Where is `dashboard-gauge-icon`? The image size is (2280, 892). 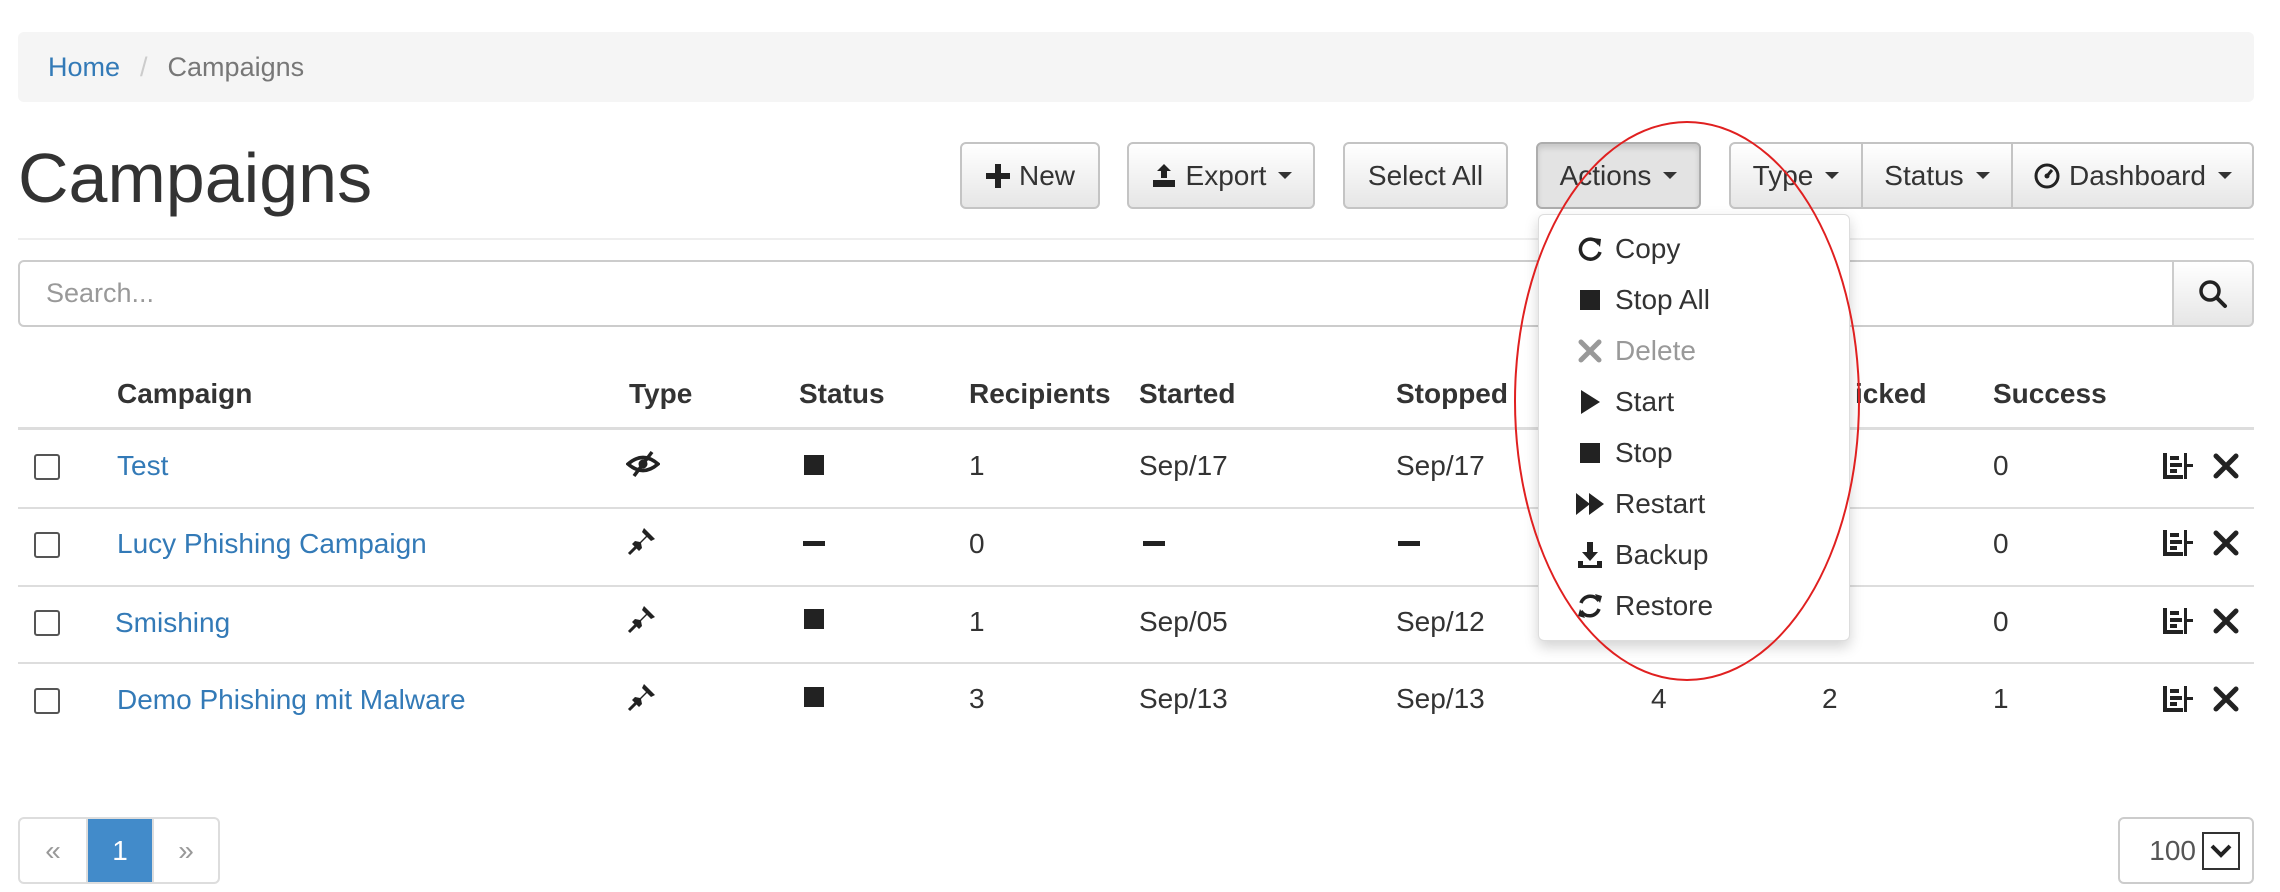
dashboard-gauge-icon is located at coordinates (2047, 175).